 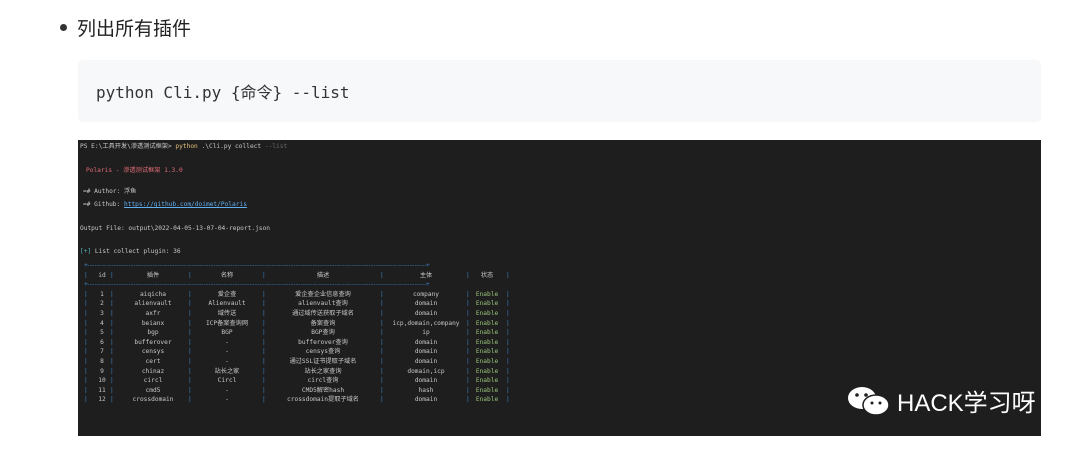 I want to click on table-cell: 备案查询, so click(x=323, y=323).